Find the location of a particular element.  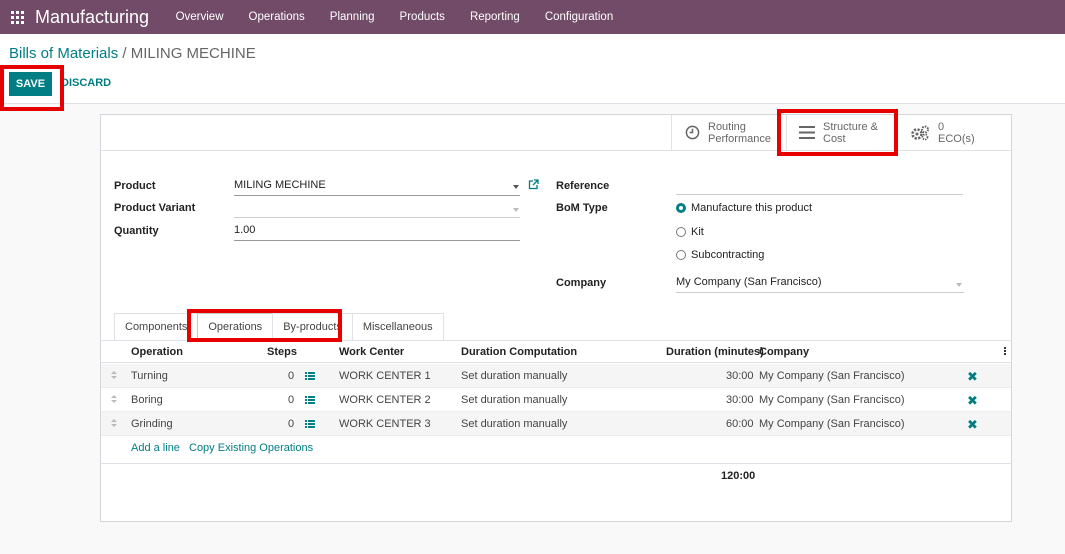

eco-button: 0 ECO(s) is located at coordinates (952, 132).